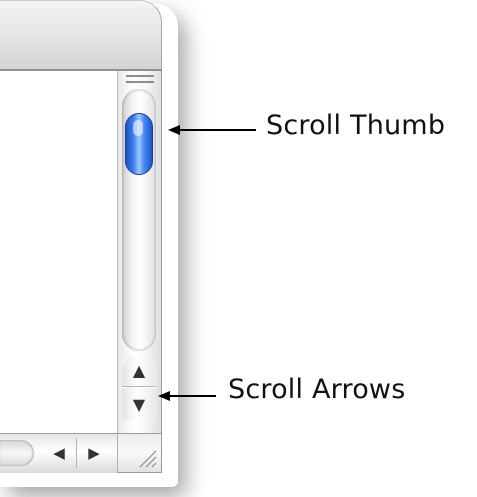 The width and height of the screenshot is (477, 497). I want to click on resize-corner, so click(140, 453).